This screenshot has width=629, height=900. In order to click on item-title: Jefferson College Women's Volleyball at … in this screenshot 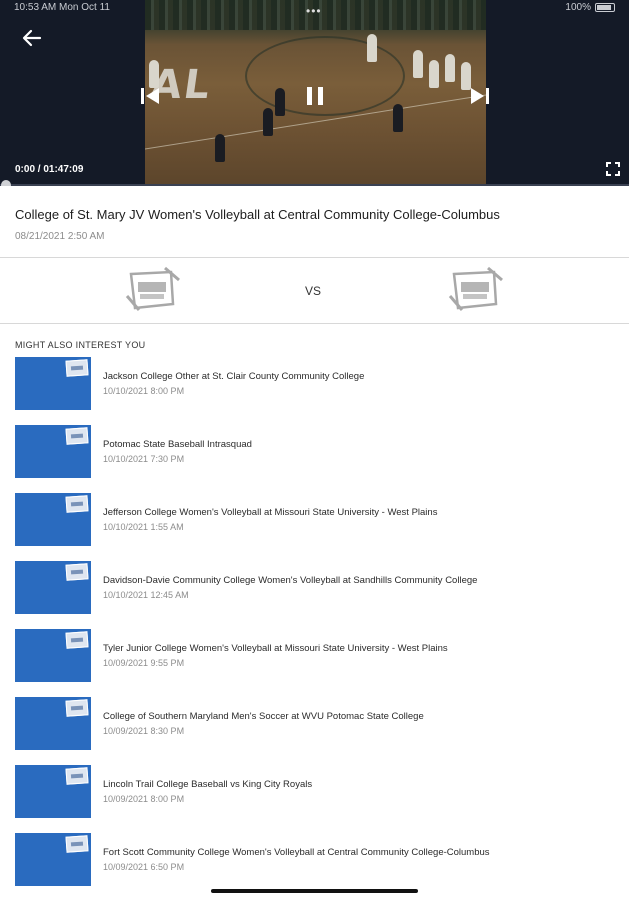, I will do `click(270, 512)`.